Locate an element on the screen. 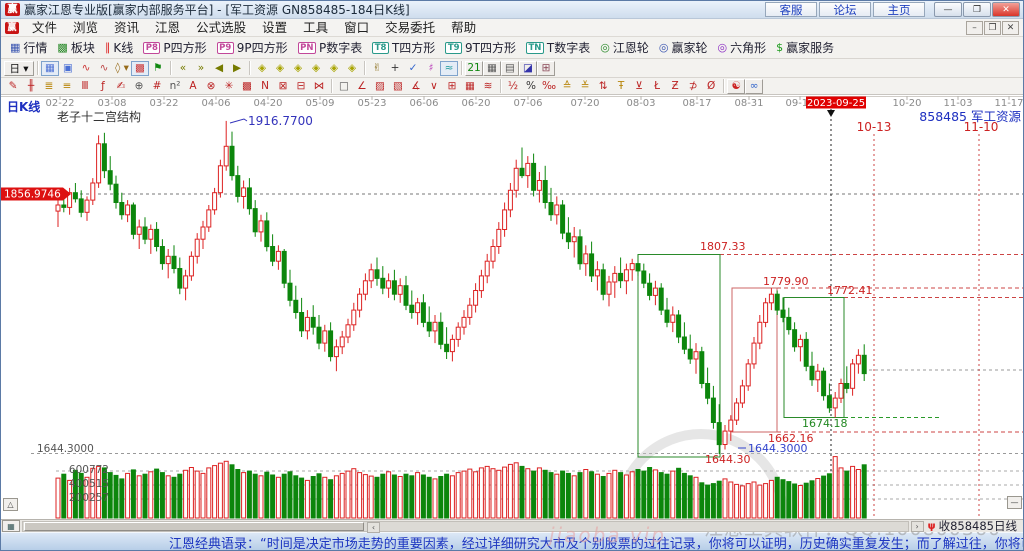 This screenshot has height=551, width=1024. gann-tool-icon: n² is located at coordinates (175, 86).